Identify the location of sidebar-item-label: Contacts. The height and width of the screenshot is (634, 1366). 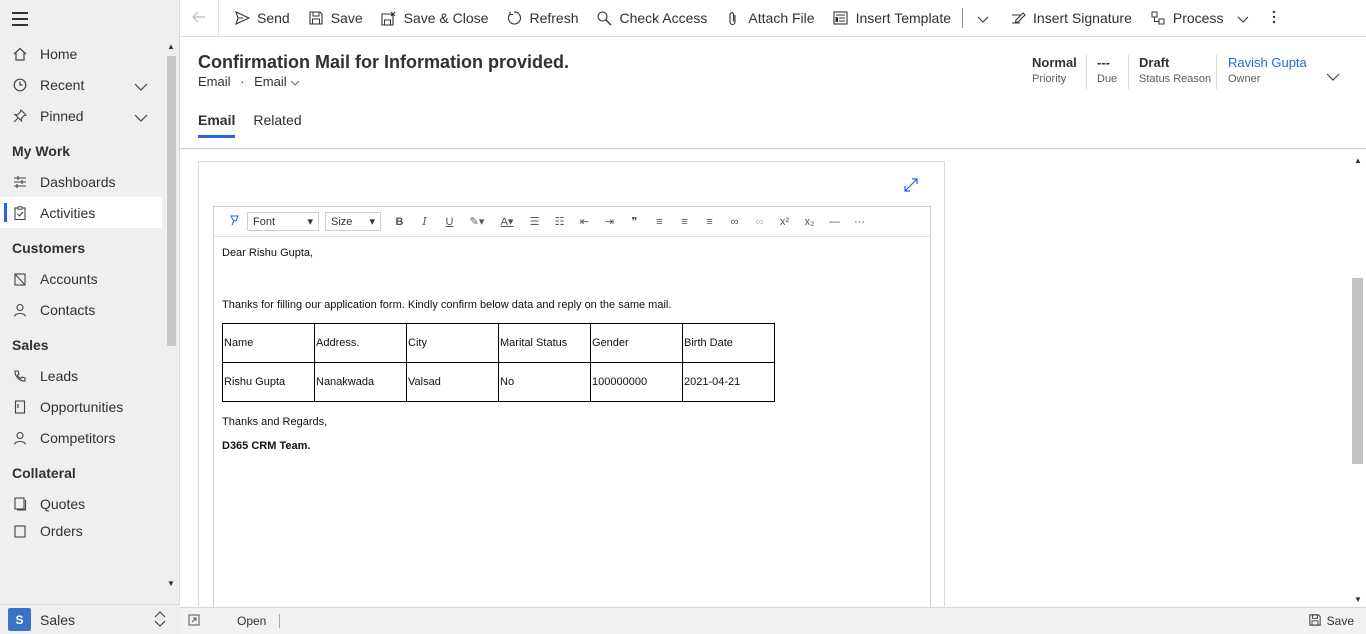
(68, 309).